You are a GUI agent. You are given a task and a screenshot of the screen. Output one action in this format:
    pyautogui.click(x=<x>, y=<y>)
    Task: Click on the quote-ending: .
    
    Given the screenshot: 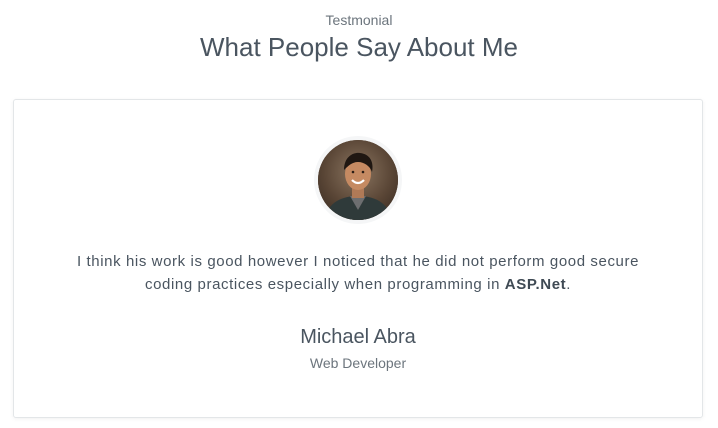 What is the action you would take?
    pyautogui.click(x=569, y=284)
    